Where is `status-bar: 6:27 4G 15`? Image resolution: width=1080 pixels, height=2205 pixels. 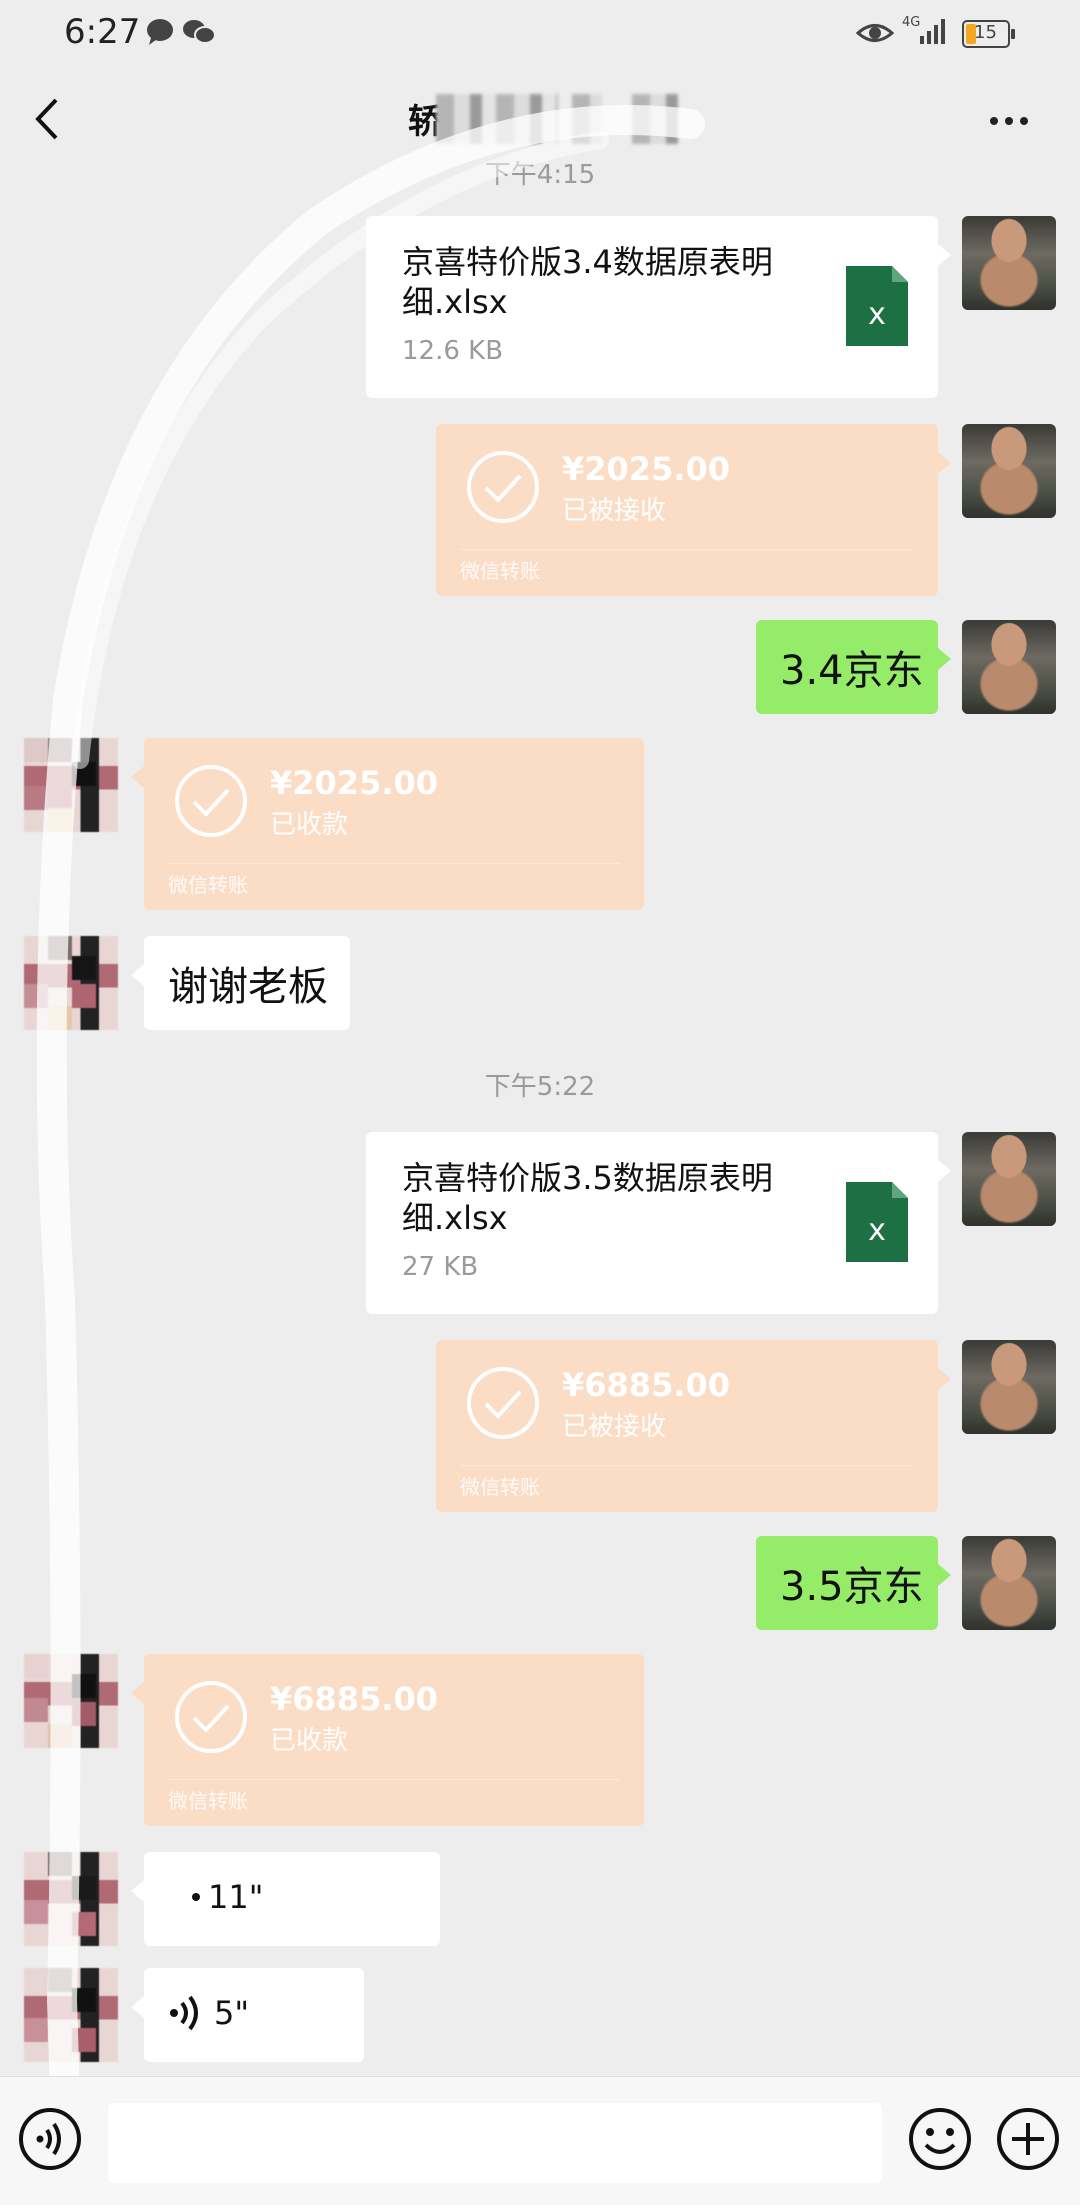
status-bar: 6:27 4G 15 is located at coordinates (540, 32).